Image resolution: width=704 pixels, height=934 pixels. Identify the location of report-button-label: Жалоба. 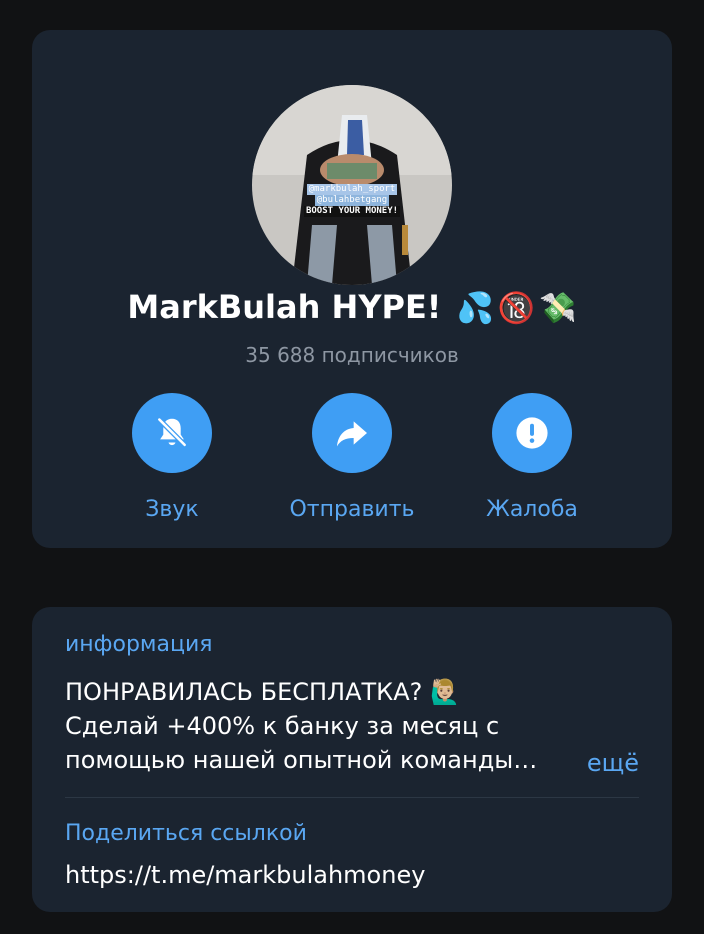
(532, 509).